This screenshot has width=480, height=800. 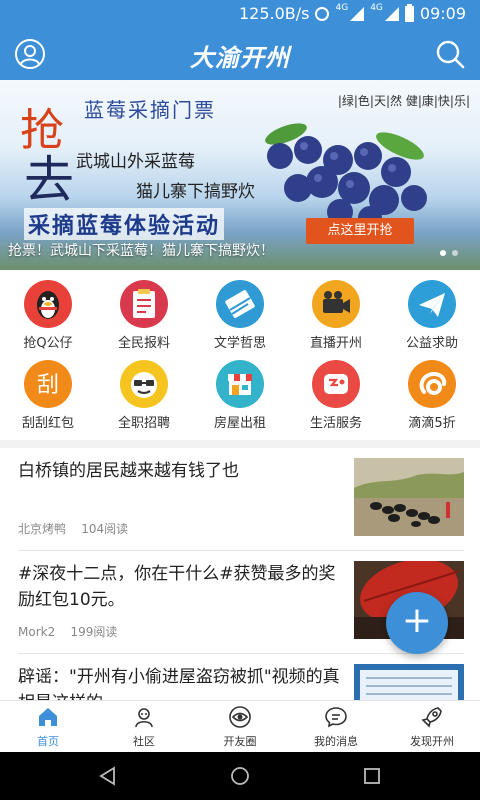 I want to click on banner-line-1: 武城山外采蓝莓, so click(x=135, y=162).